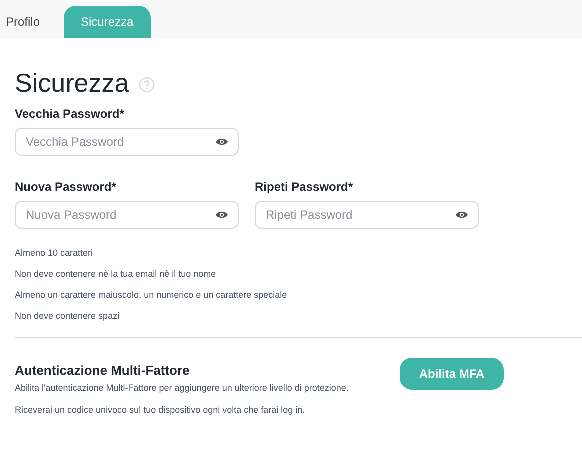 The height and width of the screenshot is (469, 582). Describe the element at coordinates (68, 316) in the screenshot. I see `password-rule: Non deve contenere spazi` at that location.